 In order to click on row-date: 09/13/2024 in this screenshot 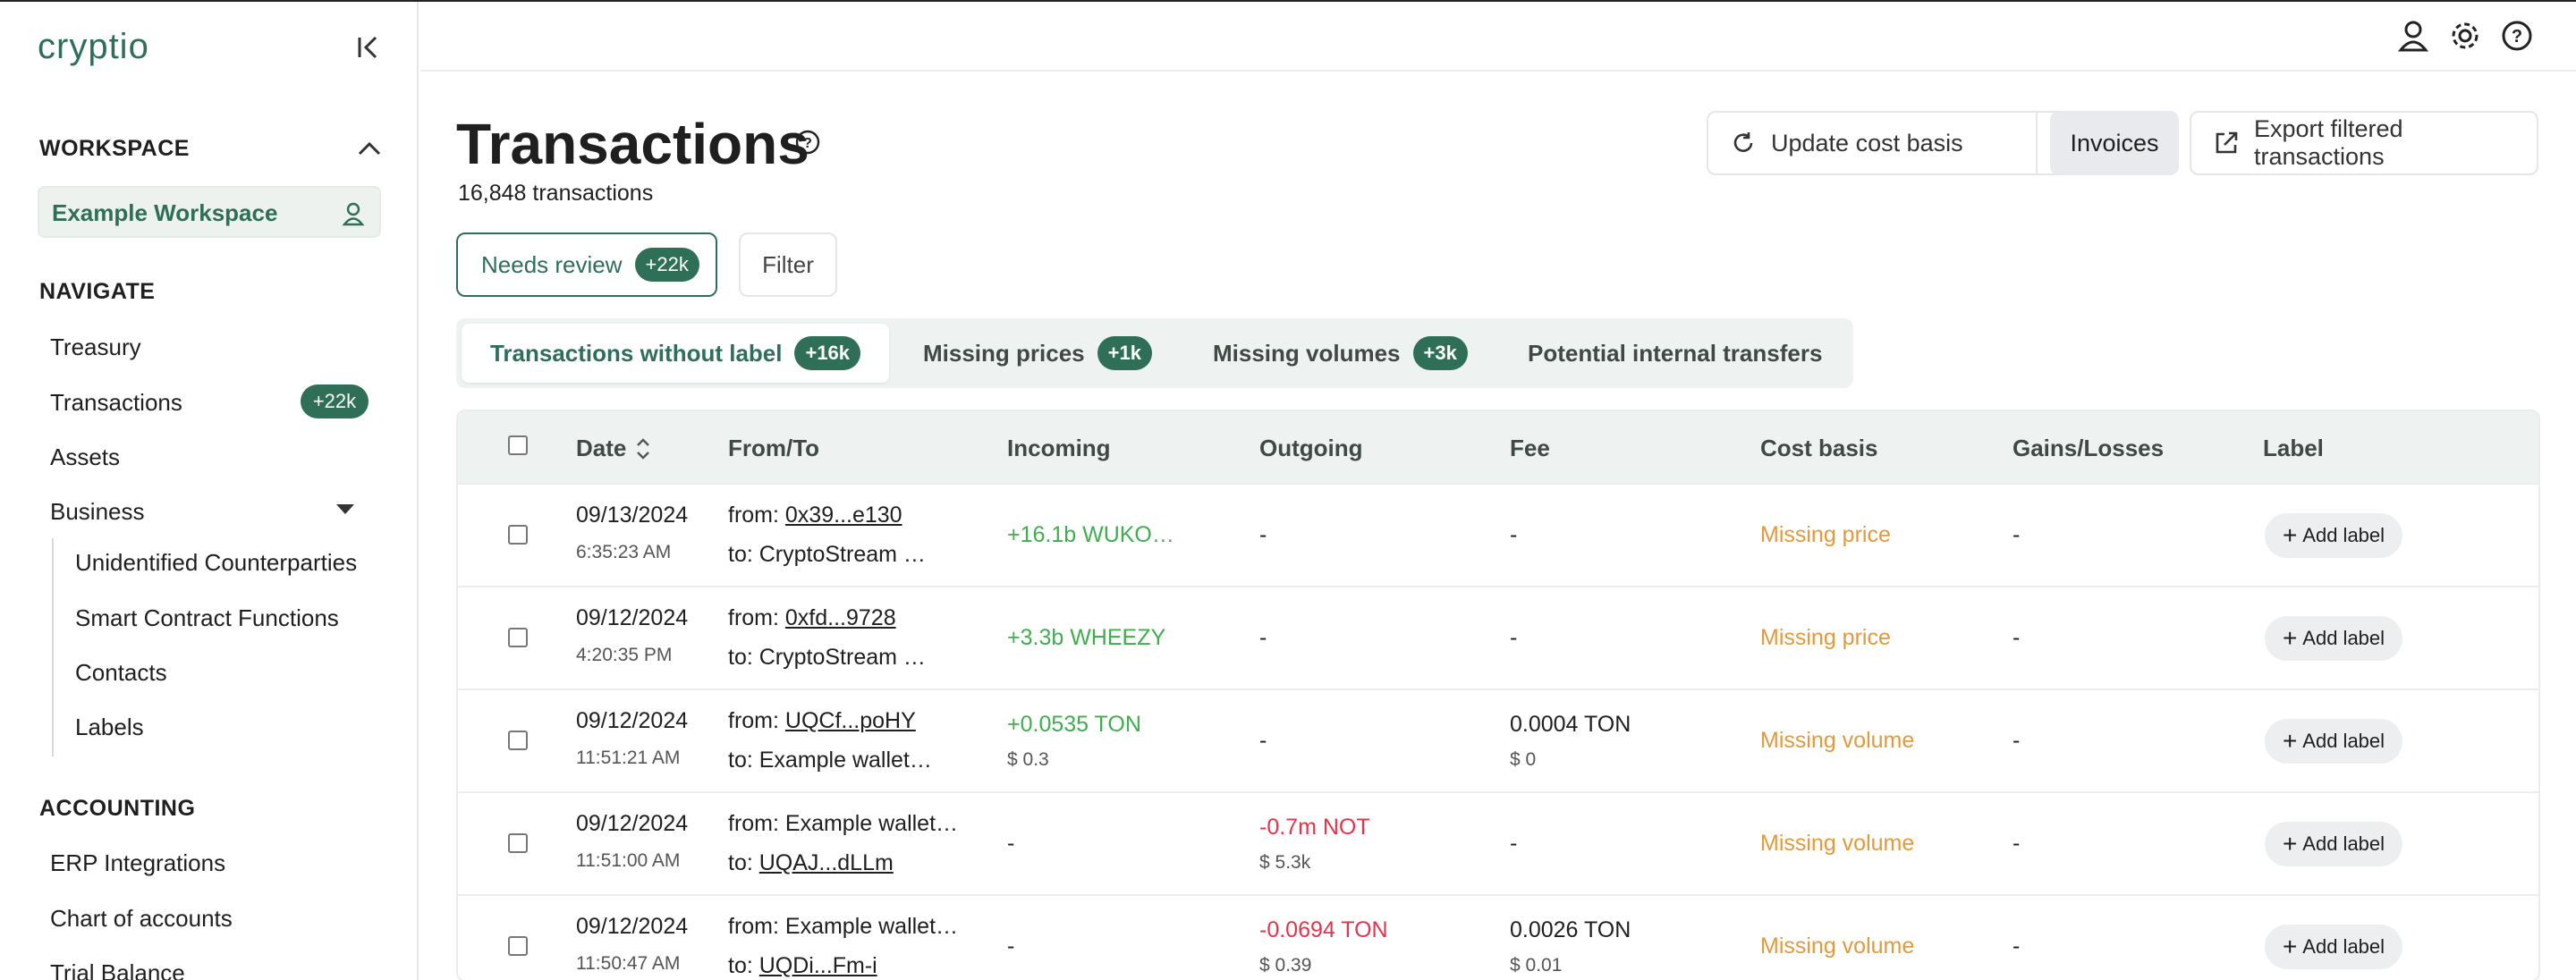, I will do `click(632, 515)`.